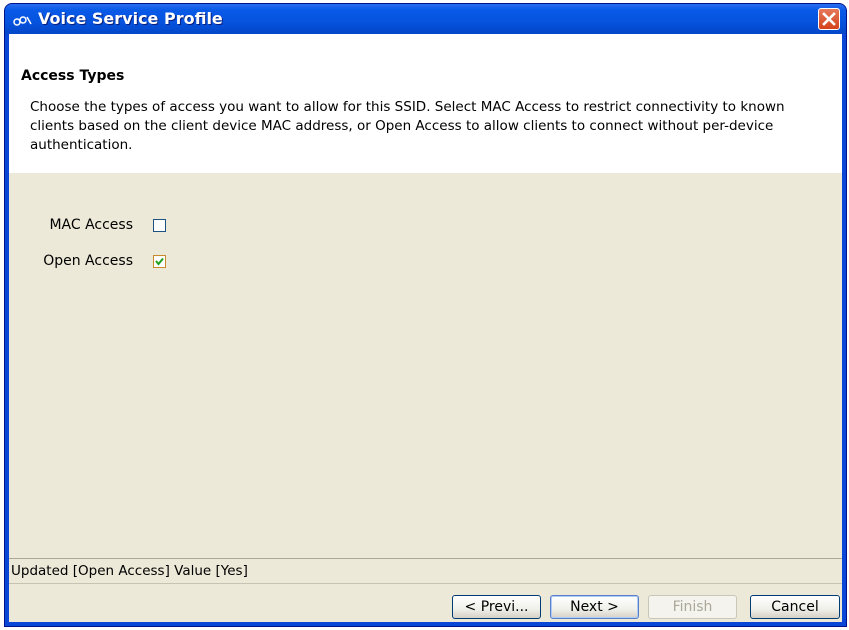 The height and width of the screenshot is (630, 849). What do you see at coordinates (159, 225) in the screenshot?
I see `mac-access-checkbox` at bounding box center [159, 225].